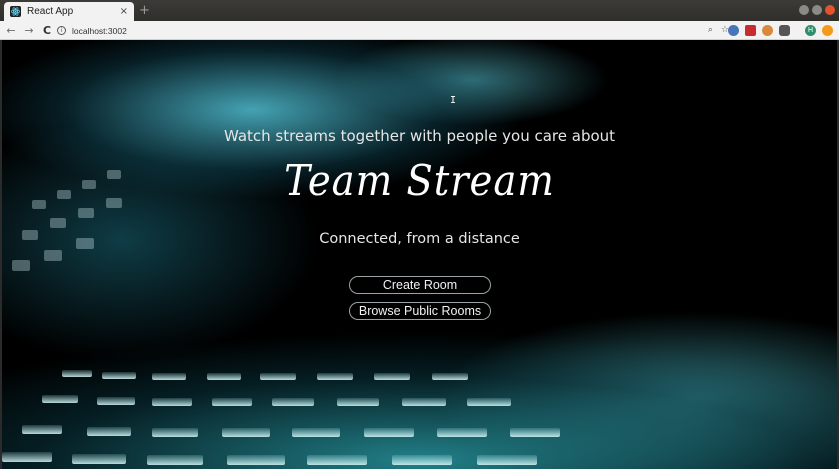 The height and width of the screenshot is (469, 839). Describe the element at coordinates (804, 10) in the screenshot. I see `minimize-button` at that location.